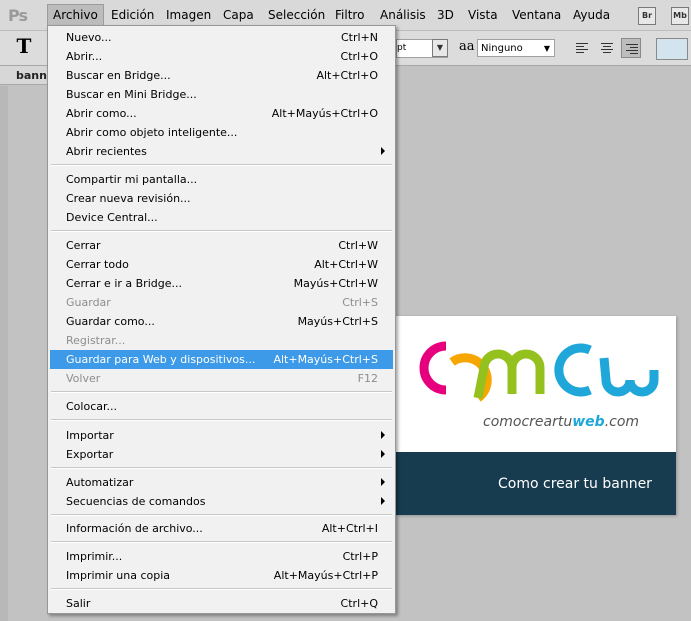 The image size is (691, 621). Describe the element at coordinates (221, 283) in the screenshot. I see `menu-item-cerrar-ir-bridge: Cerrar e ir a Bridge... Mayús+Ctrl+W` at that location.